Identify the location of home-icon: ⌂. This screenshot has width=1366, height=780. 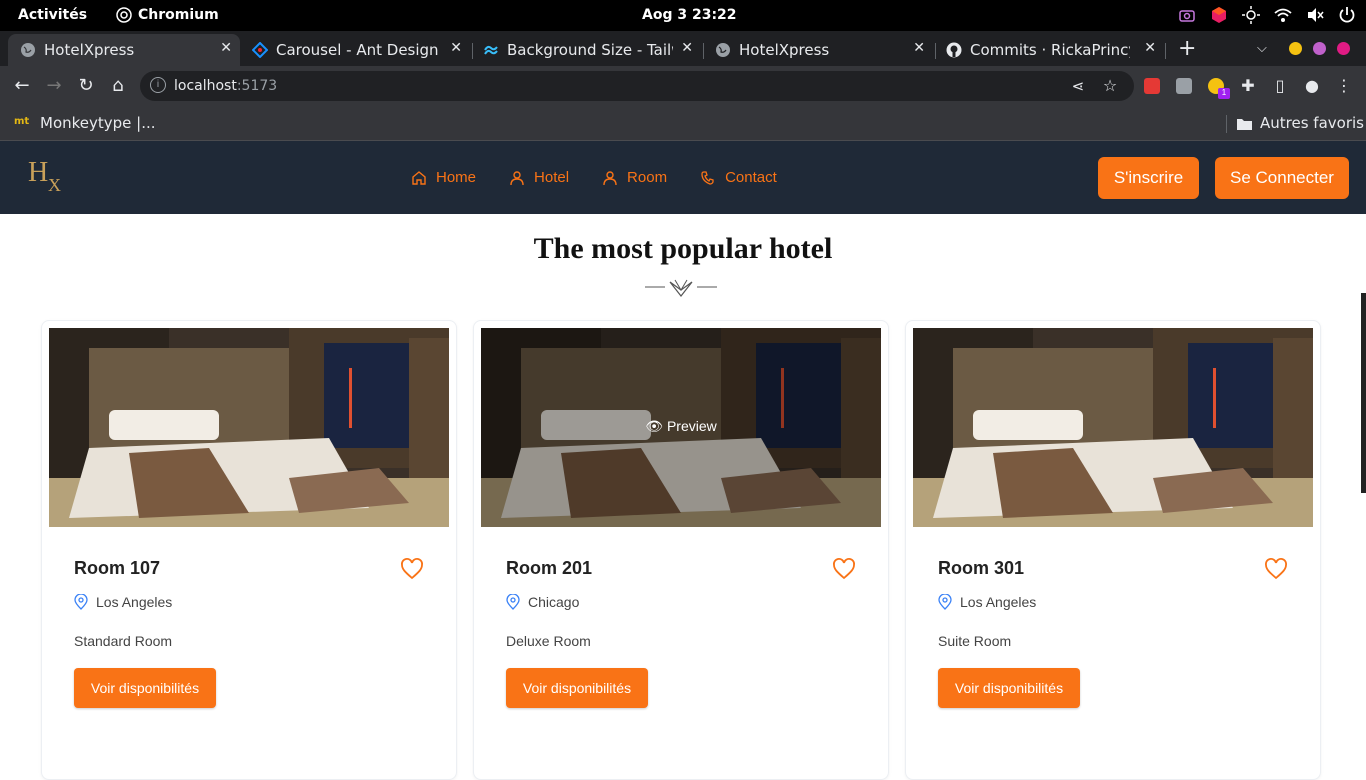
(118, 86).